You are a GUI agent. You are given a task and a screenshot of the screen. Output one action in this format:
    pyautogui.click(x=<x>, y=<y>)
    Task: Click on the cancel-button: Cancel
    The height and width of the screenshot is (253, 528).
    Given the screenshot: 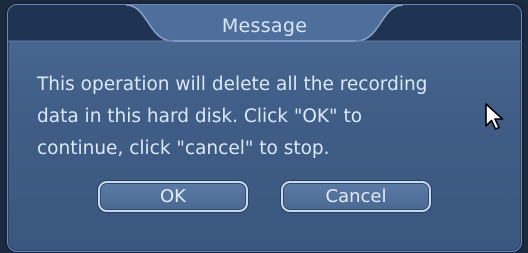 What is the action you would take?
    pyautogui.click(x=356, y=196)
    